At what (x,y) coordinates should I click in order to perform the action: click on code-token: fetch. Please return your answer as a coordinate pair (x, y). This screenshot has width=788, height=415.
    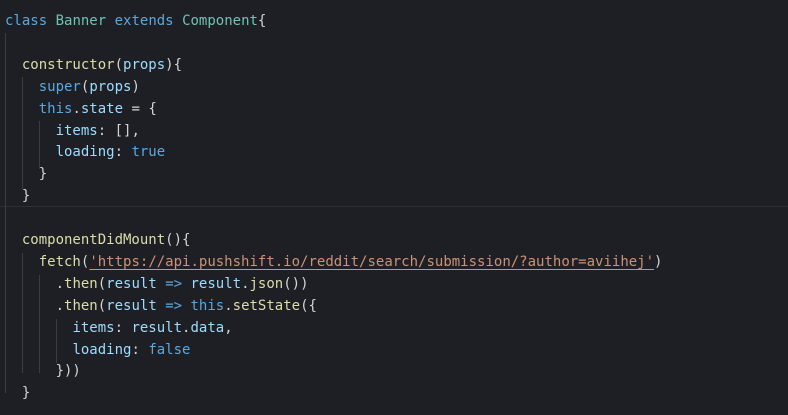
    Looking at the image, I should click on (59, 261).